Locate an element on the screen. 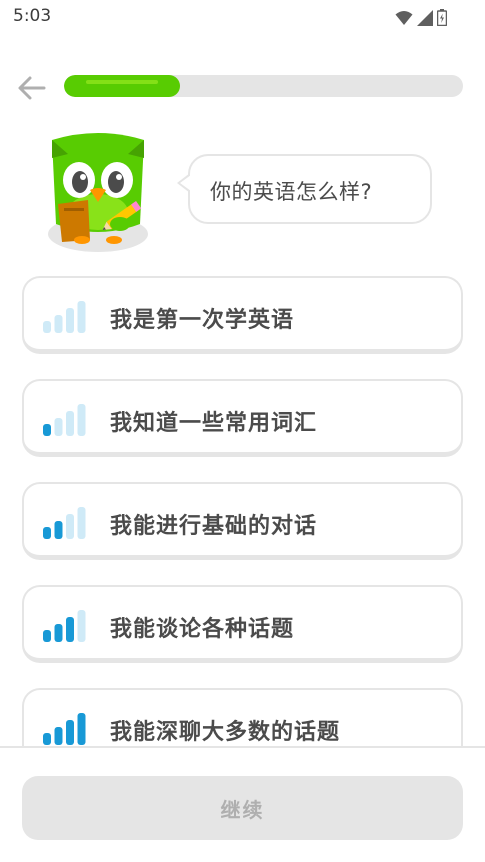  status-icons is located at coordinates (421, 17).